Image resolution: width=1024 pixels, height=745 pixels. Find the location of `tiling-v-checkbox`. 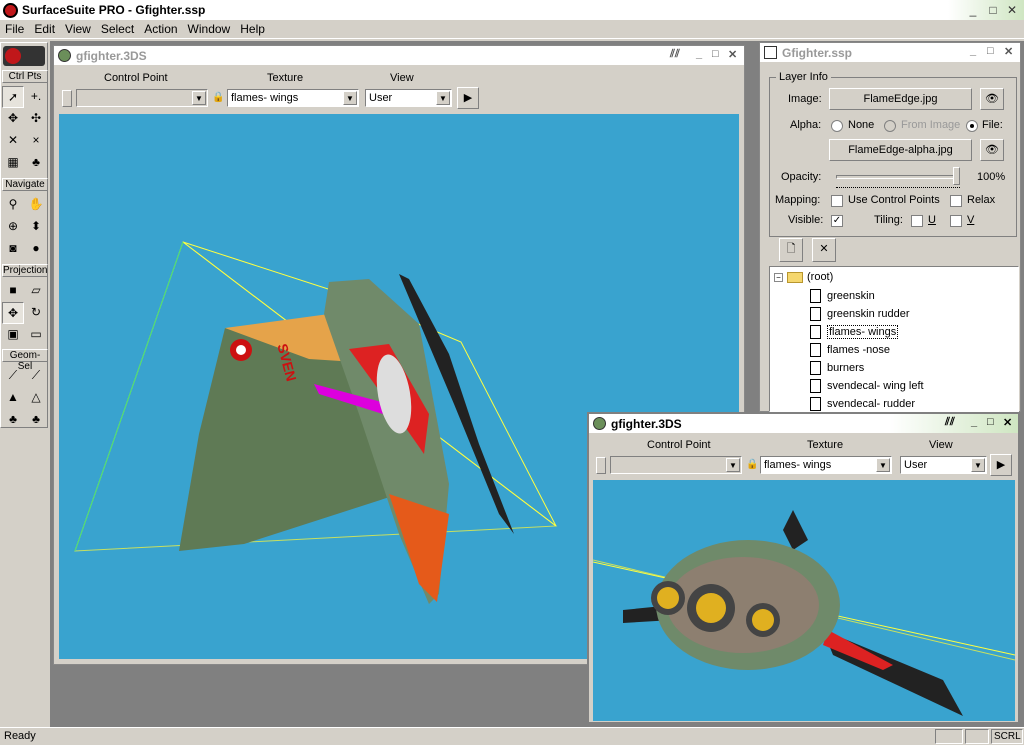

tiling-v-checkbox is located at coordinates (956, 221).